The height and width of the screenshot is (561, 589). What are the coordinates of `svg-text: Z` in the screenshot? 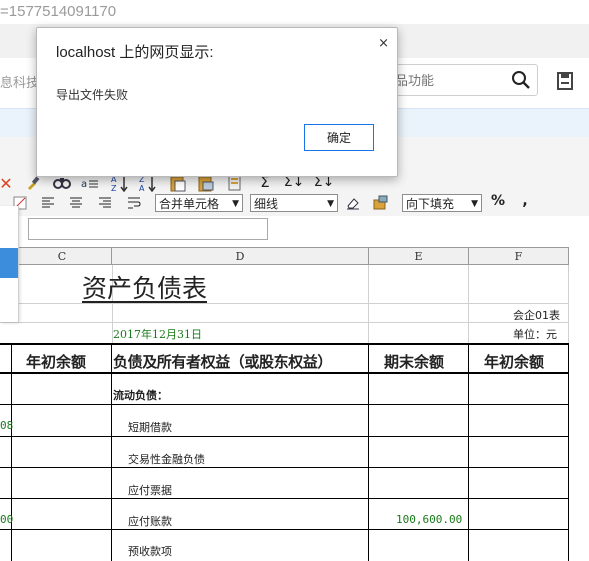 It's located at (114, 188).